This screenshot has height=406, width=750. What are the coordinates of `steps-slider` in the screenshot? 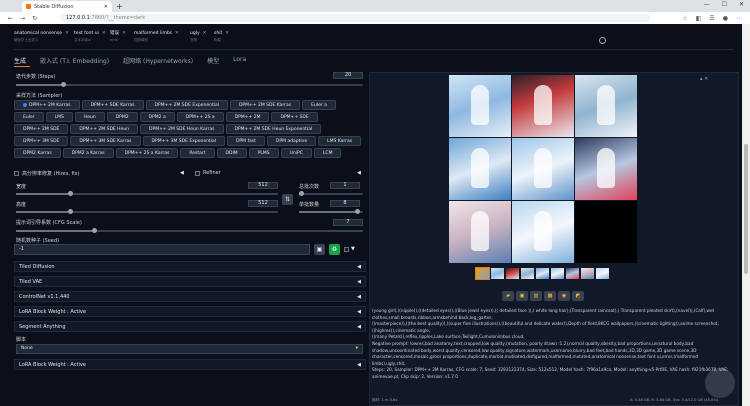 It's located at (189, 84).